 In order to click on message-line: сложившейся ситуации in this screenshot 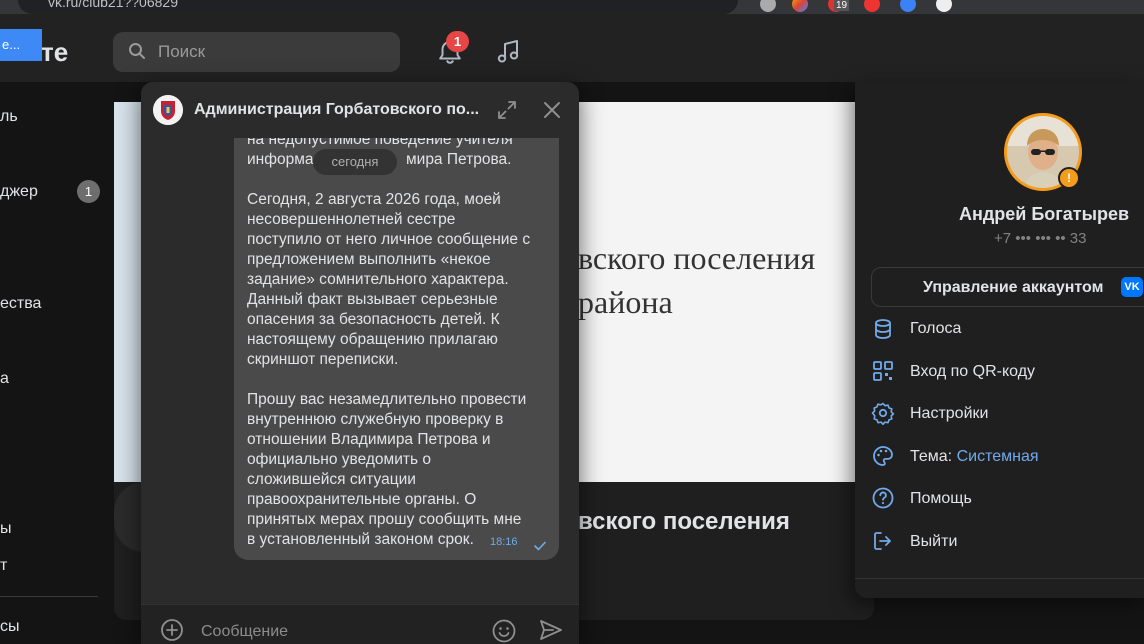, I will do `click(331, 479)`.